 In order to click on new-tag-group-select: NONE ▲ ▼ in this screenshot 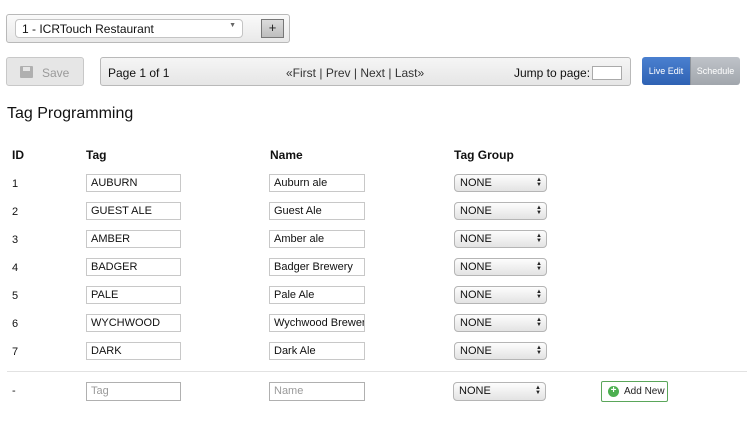, I will do `click(499, 391)`.